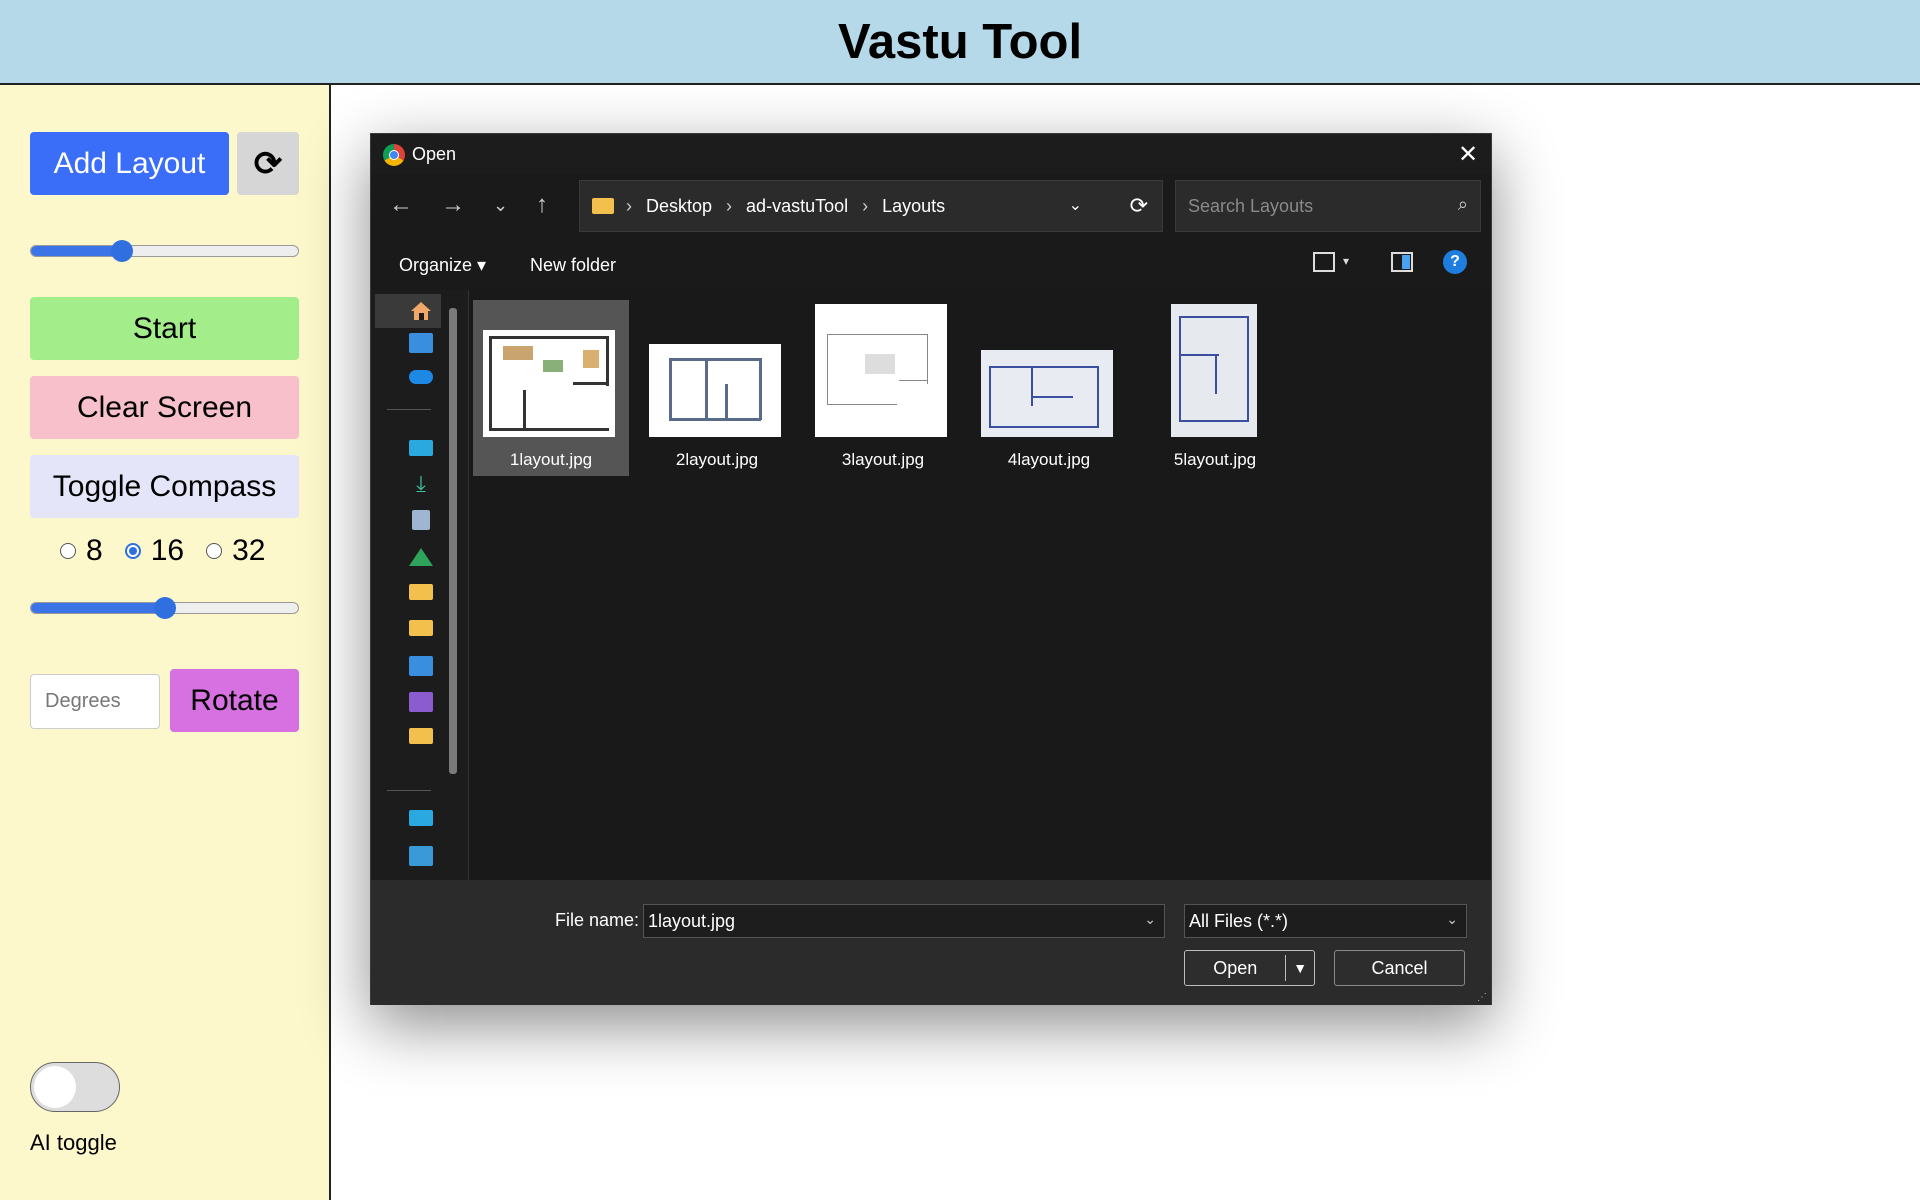 This screenshot has width=1920, height=1200. What do you see at coordinates (871, 206) in the screenshot?
I see `address-bar: › Desktop › ad-vastuTool › Layouts ⌄ ⟳` at bounding box center [871, 206].